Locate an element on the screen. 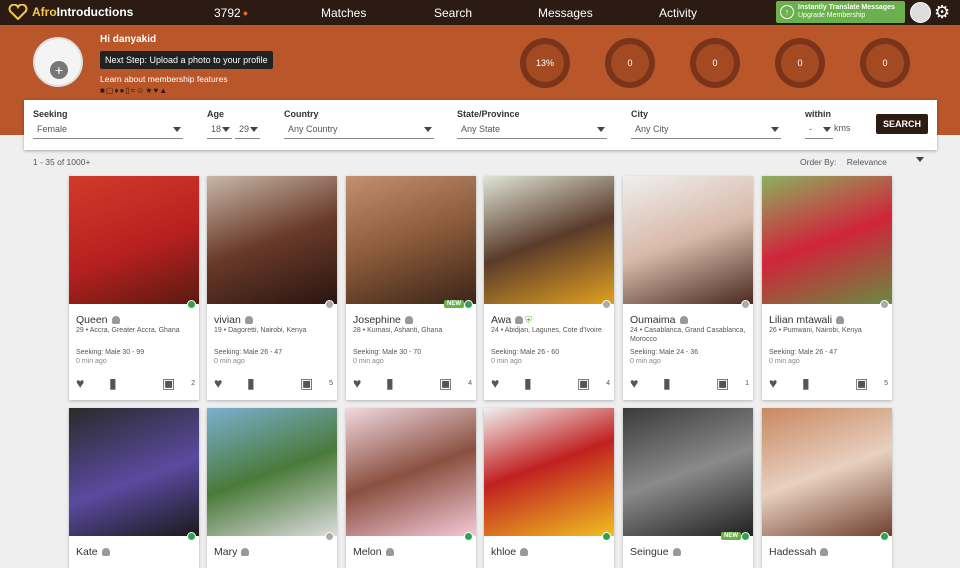  online-counter: 3792 ● is located at coordinates (231, 13).